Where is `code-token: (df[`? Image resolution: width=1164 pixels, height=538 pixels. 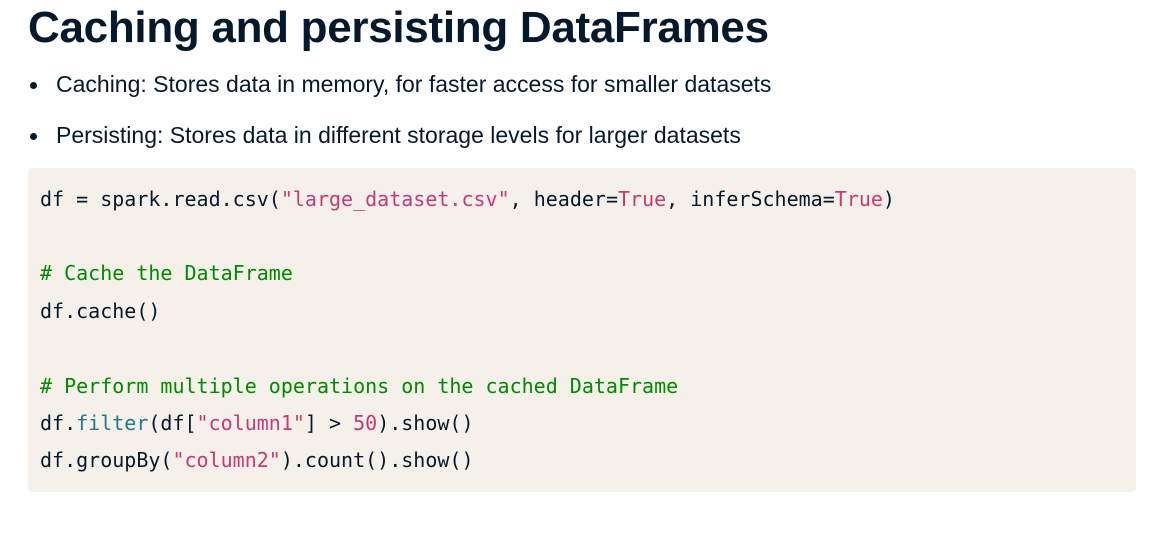 code-token: (df[ is located at coordinates (172, 423).